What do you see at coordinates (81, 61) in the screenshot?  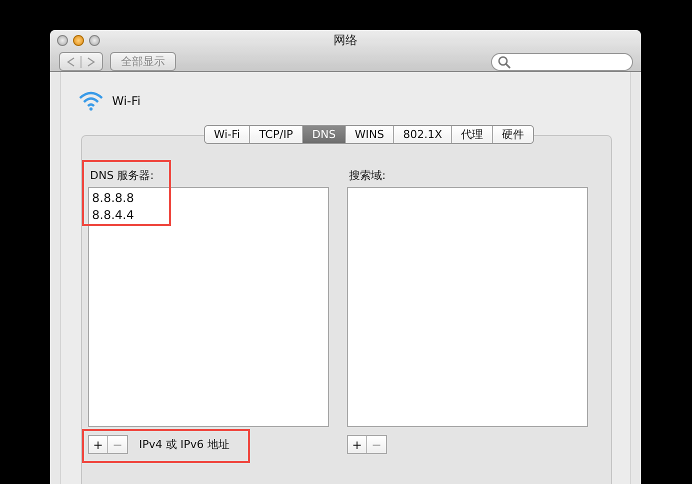 I see `back-forward-control` at bounding box center [81, 61].